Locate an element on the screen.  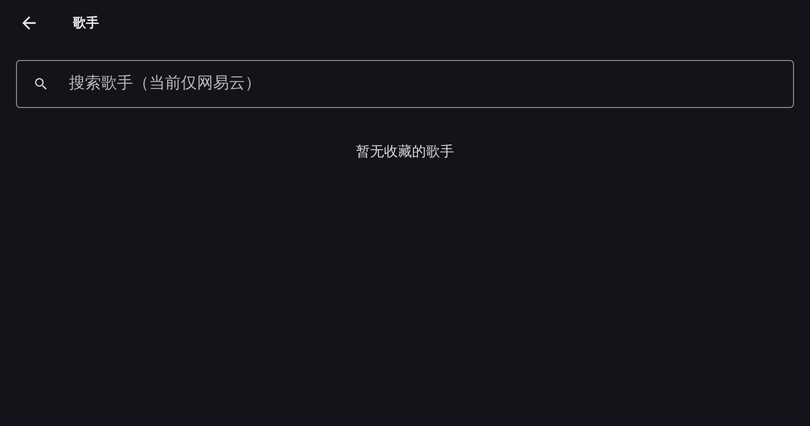
search-icon is located at coordinates (41, 84).